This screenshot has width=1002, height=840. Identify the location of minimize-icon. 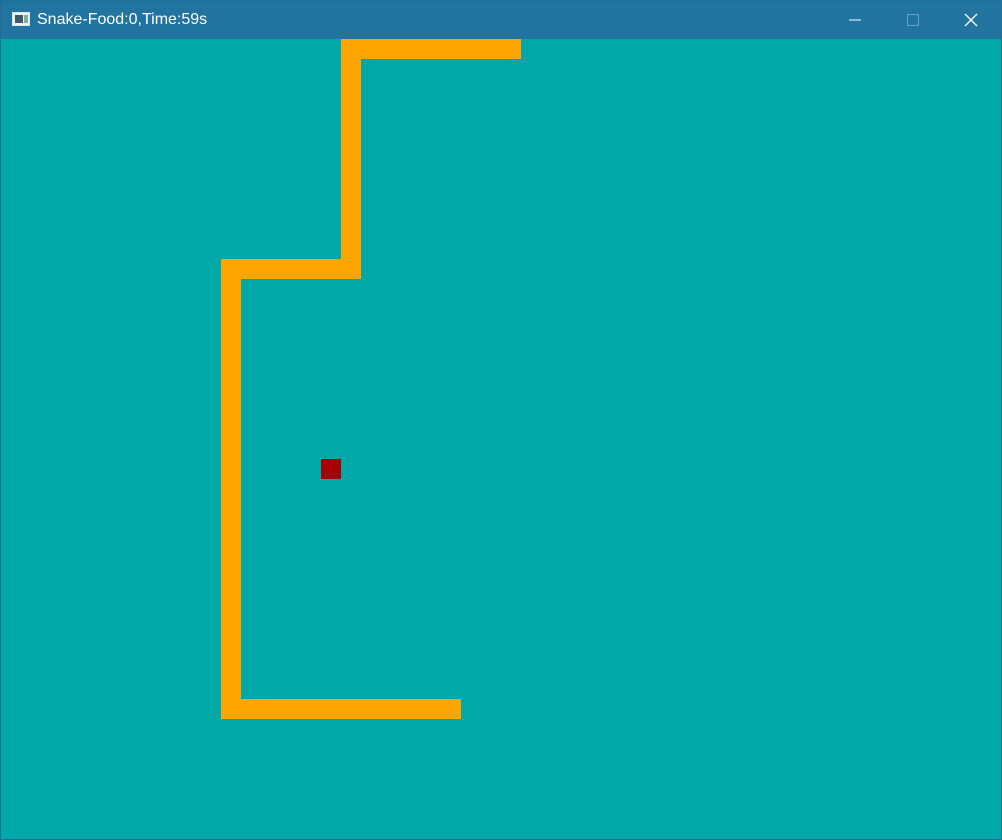
(855, 20).